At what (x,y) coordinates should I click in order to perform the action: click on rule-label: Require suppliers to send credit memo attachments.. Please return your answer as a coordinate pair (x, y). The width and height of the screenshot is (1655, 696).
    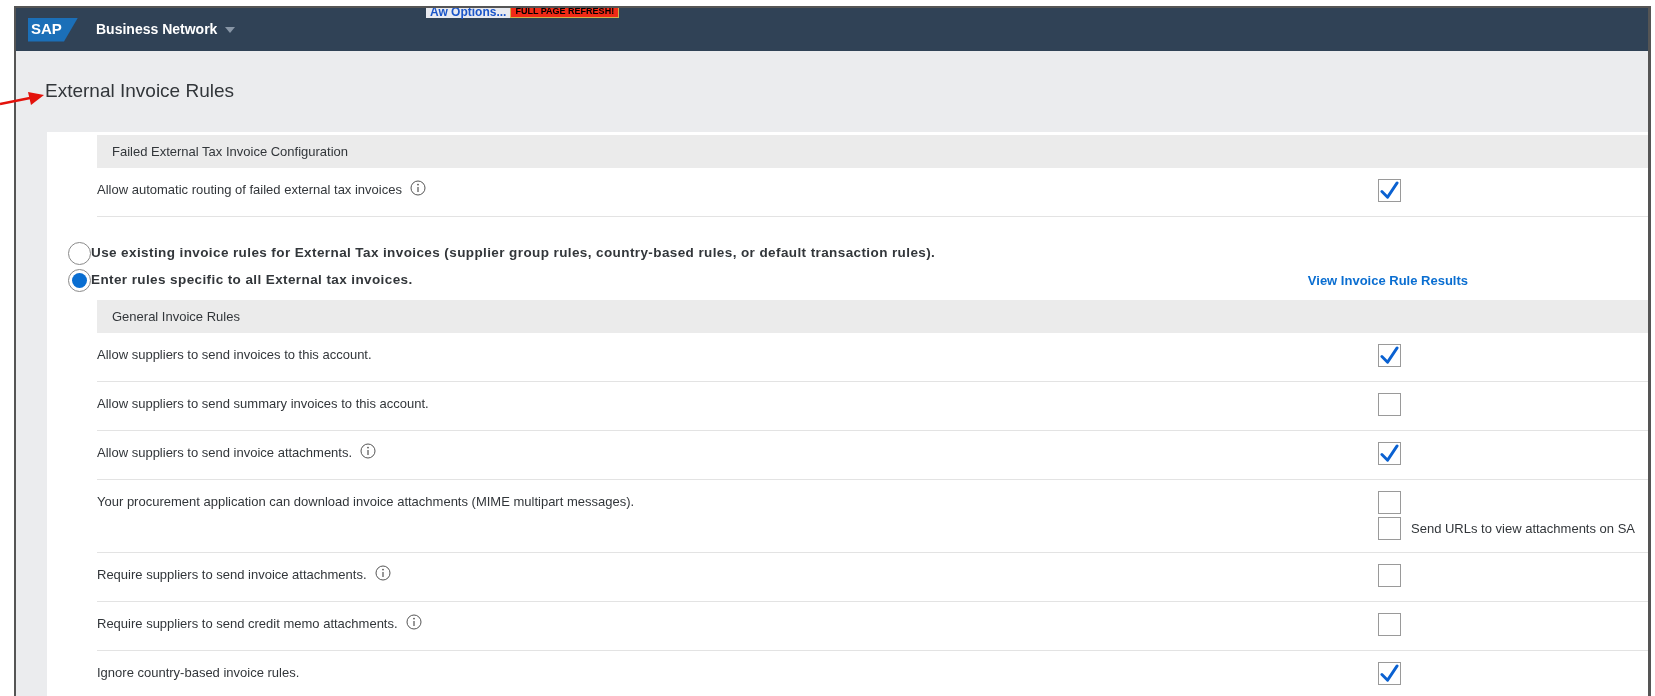
    Looking at the image, I should click on (247, 624).